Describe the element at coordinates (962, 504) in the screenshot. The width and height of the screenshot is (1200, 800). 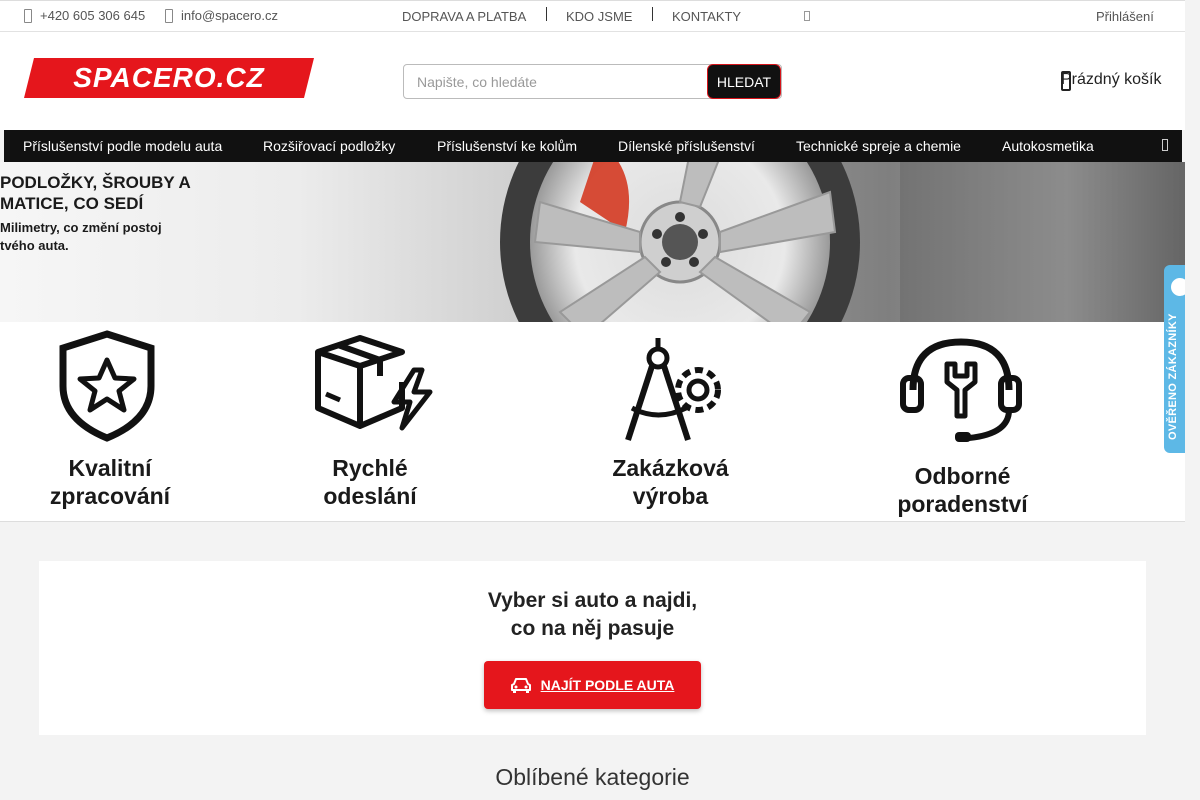
I see `benefit-advice-line2: poradenství` at that location.